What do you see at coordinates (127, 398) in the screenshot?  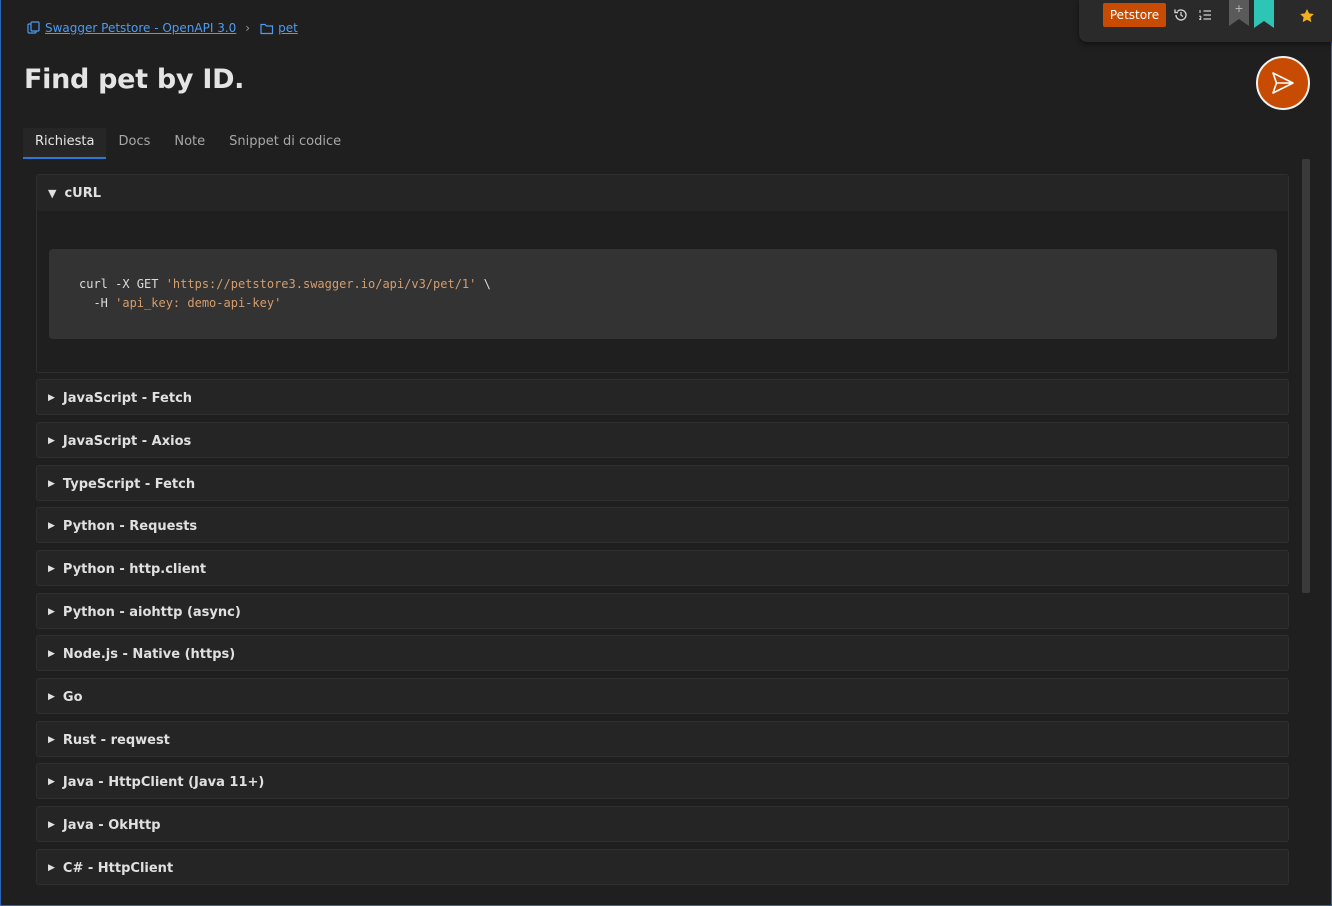 I see `snippet-title: JavaScript - Fetch` at bounding box center [127, 398].